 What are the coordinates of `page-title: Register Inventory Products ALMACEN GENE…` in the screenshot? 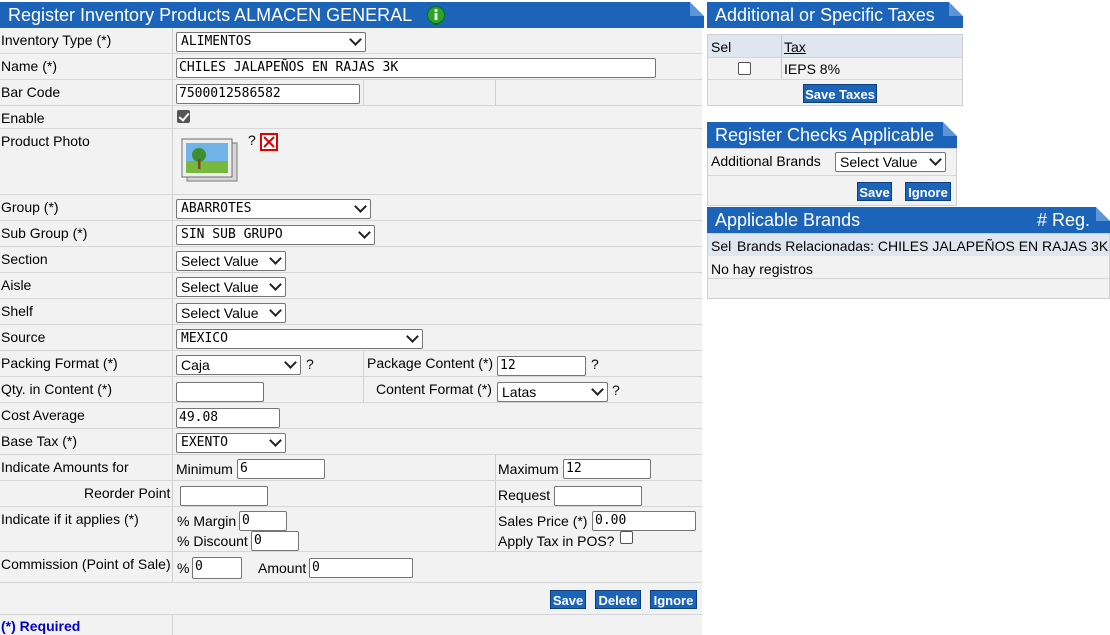 It's located at (210, 15).